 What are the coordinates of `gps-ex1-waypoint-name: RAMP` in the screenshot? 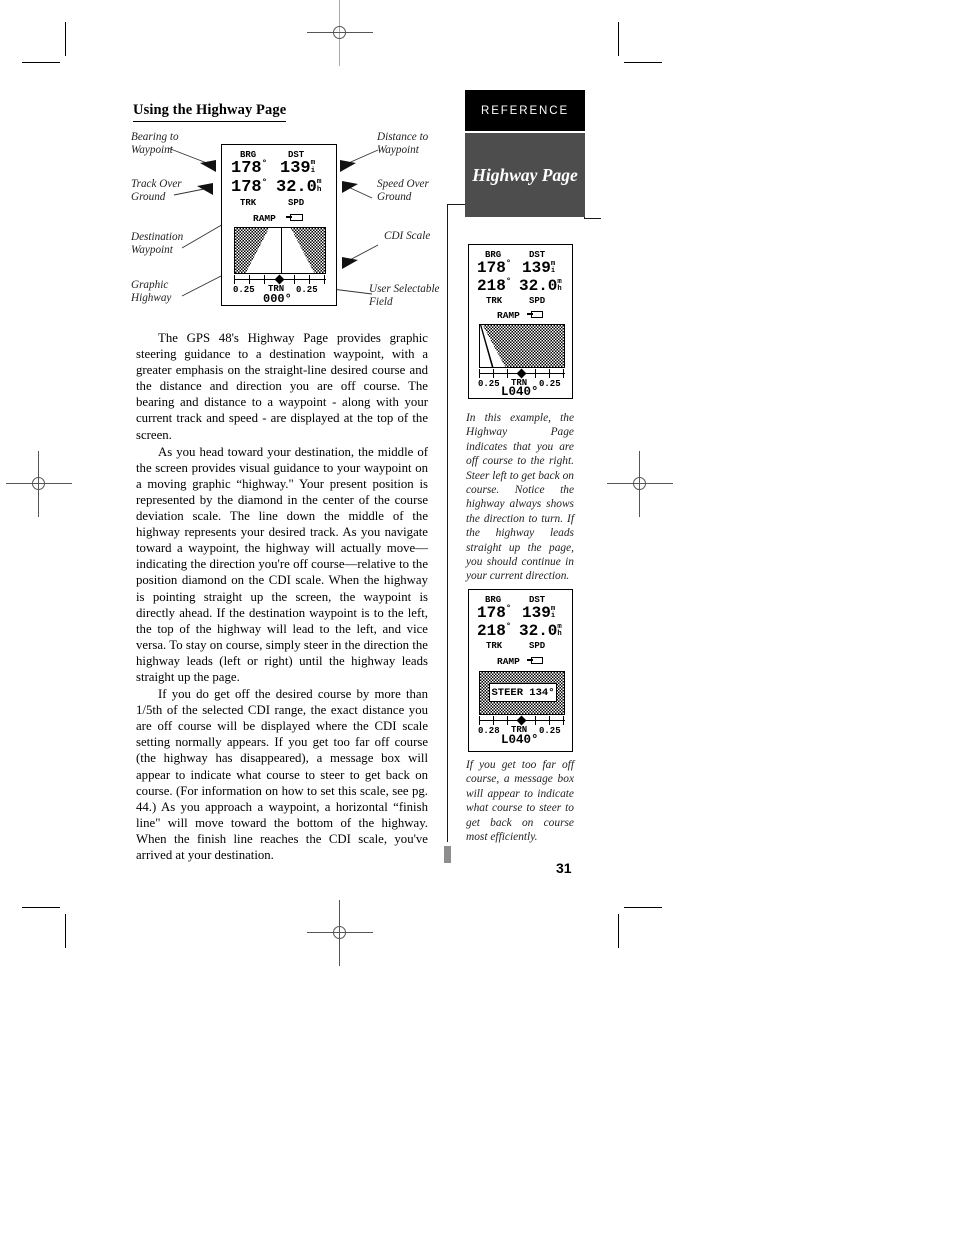 It's located at (508, 315).